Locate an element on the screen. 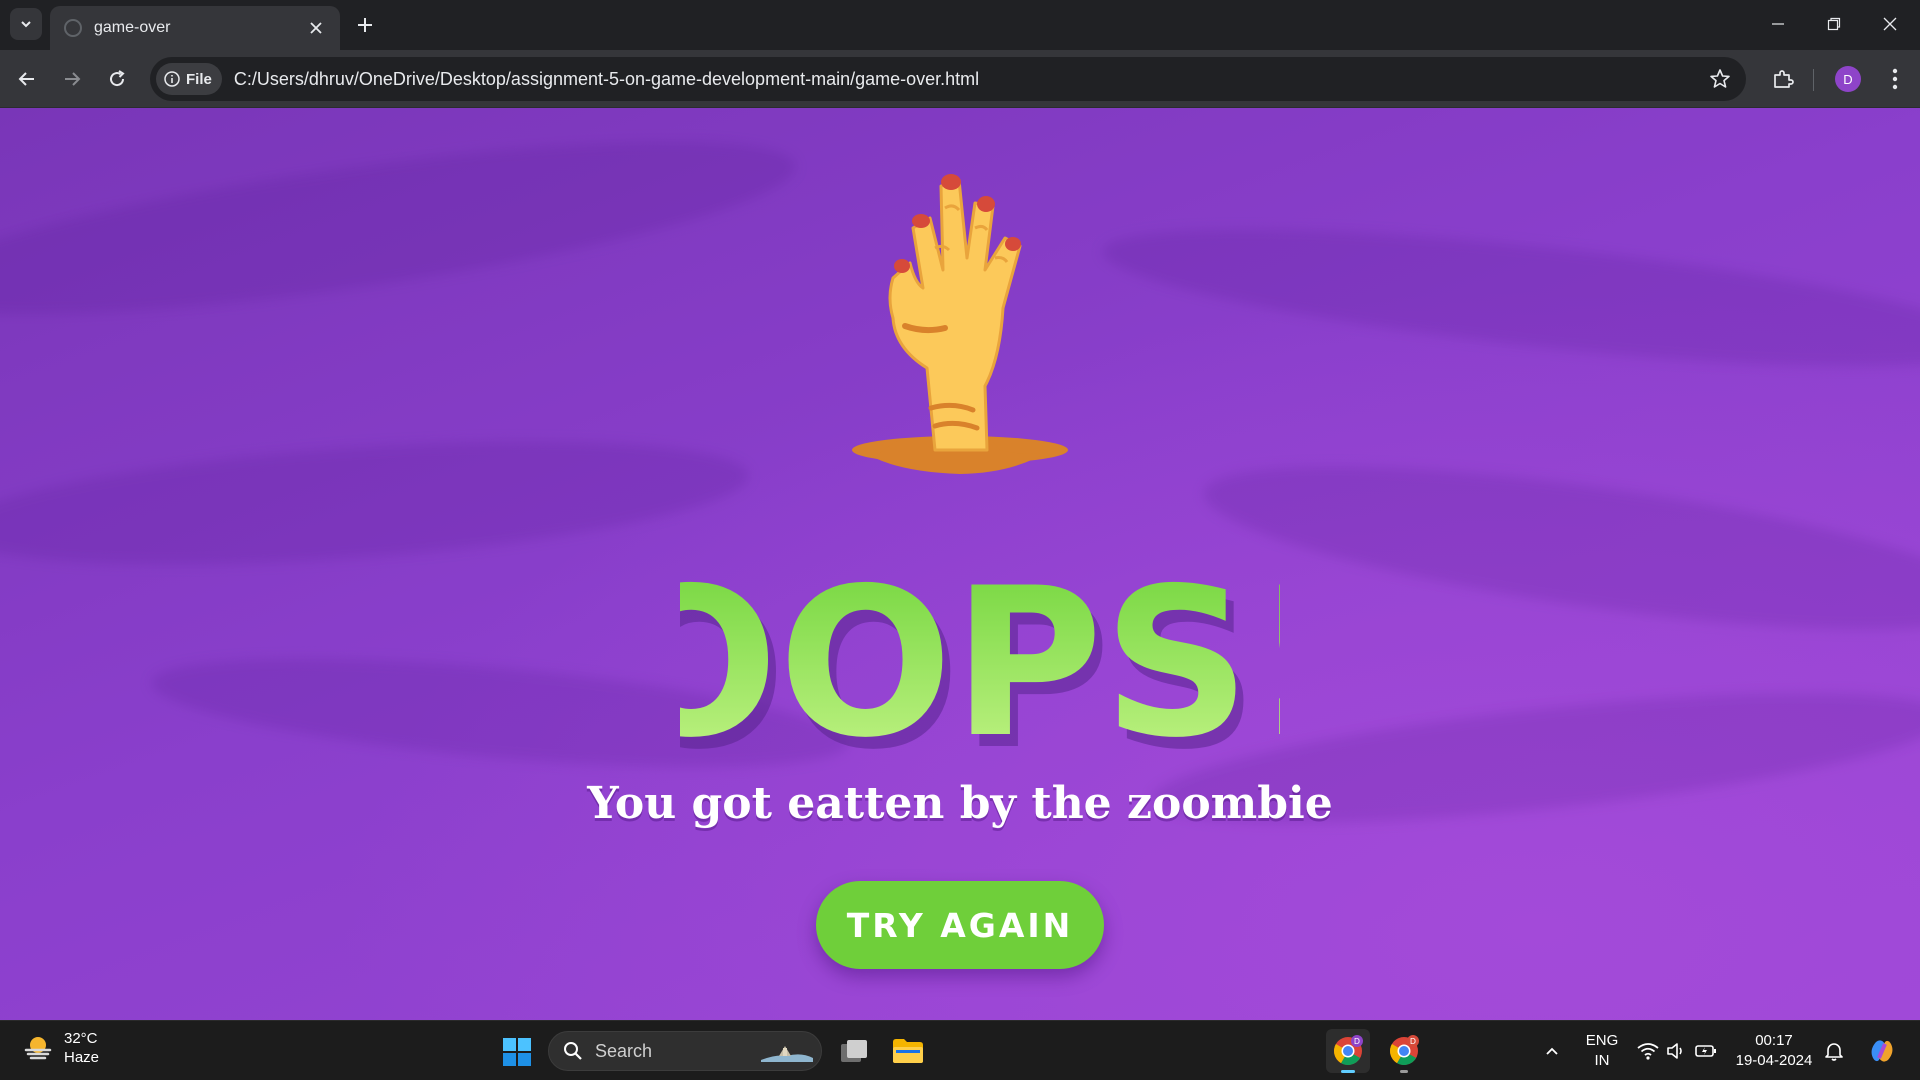 The image size is (1920, 1080). chevron-up-icon is located at coordinates (1552, 1051).